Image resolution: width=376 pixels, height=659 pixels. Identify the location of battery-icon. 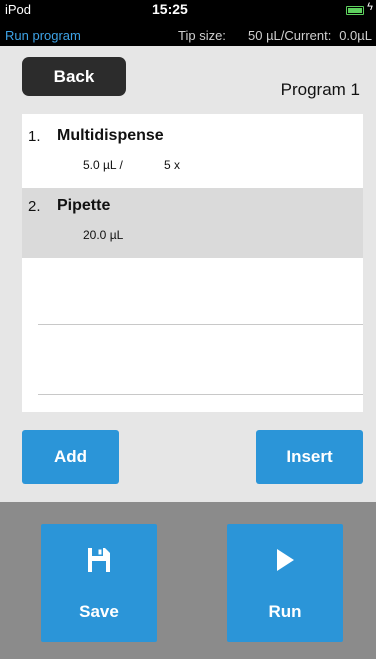
(355, 10).